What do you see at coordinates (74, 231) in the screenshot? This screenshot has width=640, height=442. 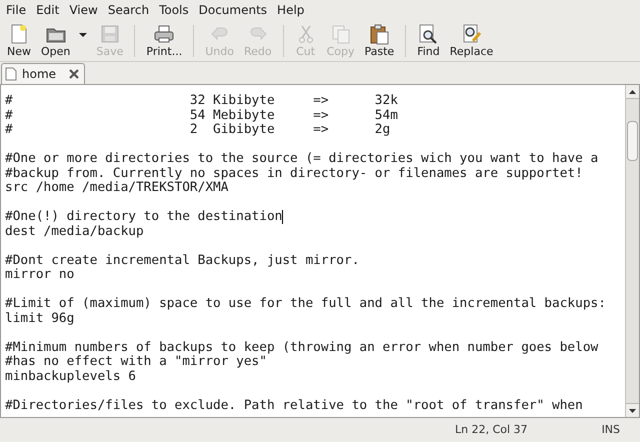 I see `code-line: dest /media/backup` at bounding box center [74, 231].